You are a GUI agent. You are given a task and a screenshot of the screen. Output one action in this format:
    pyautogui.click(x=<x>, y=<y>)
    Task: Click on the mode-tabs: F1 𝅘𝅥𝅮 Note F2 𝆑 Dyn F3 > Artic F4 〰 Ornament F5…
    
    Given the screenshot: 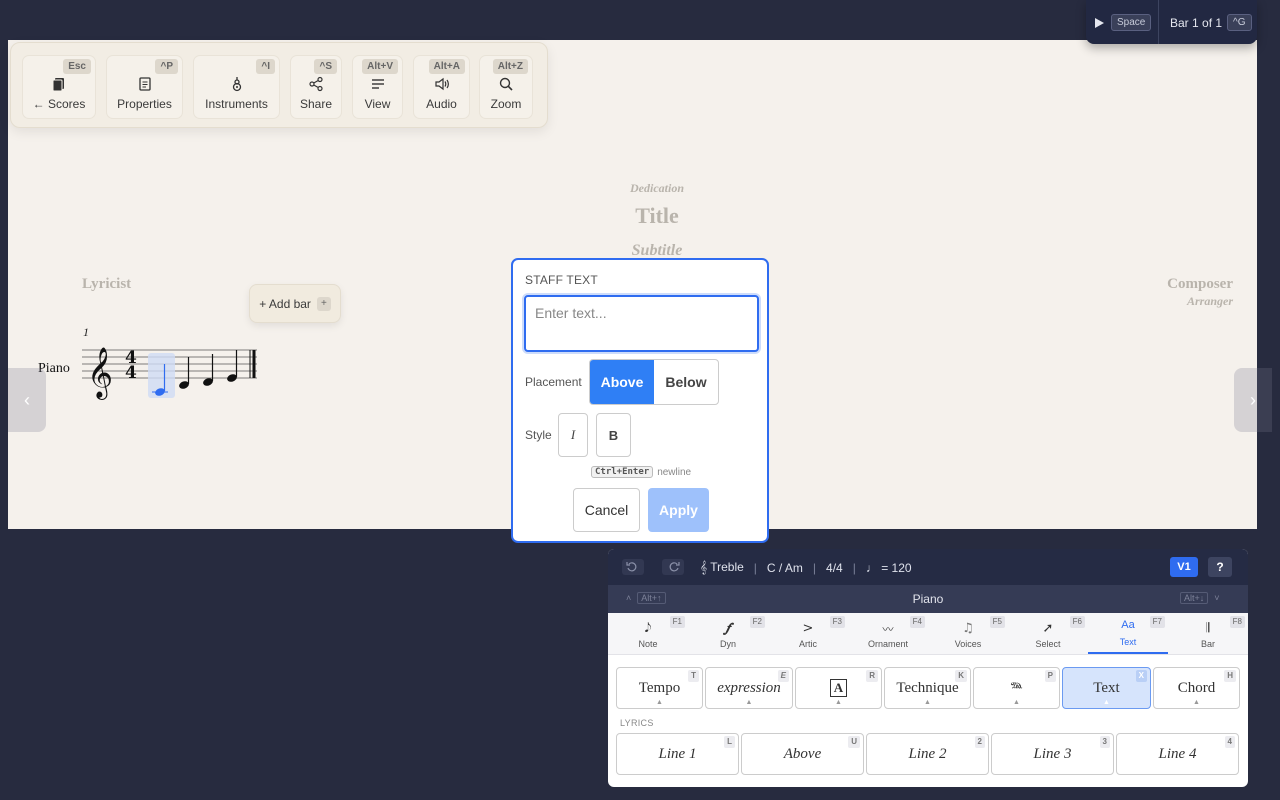 What is the action you would take?
    pyautogui.click(x=928, y=634)
    